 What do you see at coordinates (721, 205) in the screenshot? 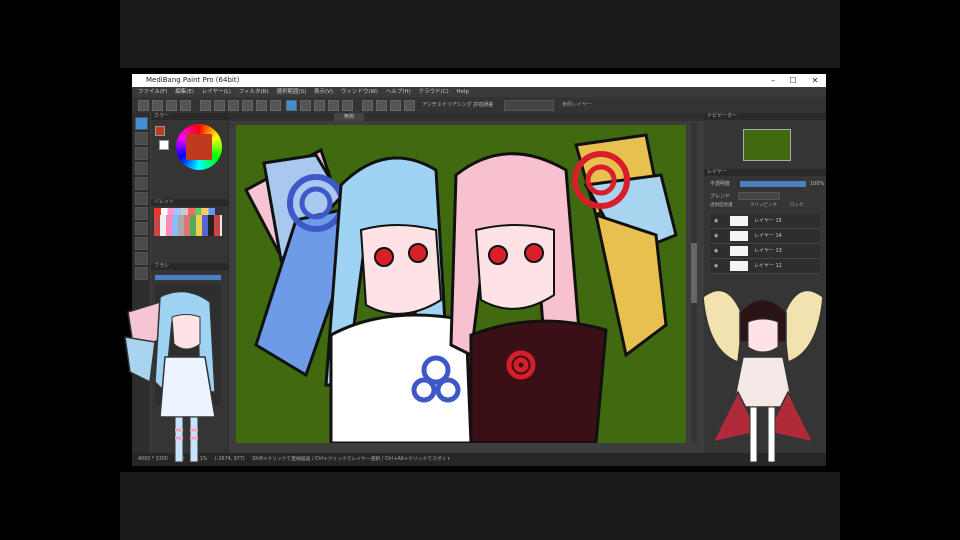
I see `protect-alpha-checkbox: 透明度保護` at bounding box center [721, 205].